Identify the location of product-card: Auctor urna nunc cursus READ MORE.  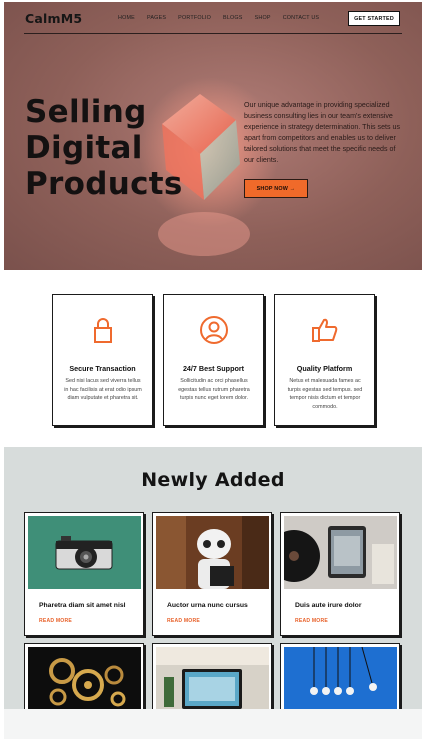
(212, 574).